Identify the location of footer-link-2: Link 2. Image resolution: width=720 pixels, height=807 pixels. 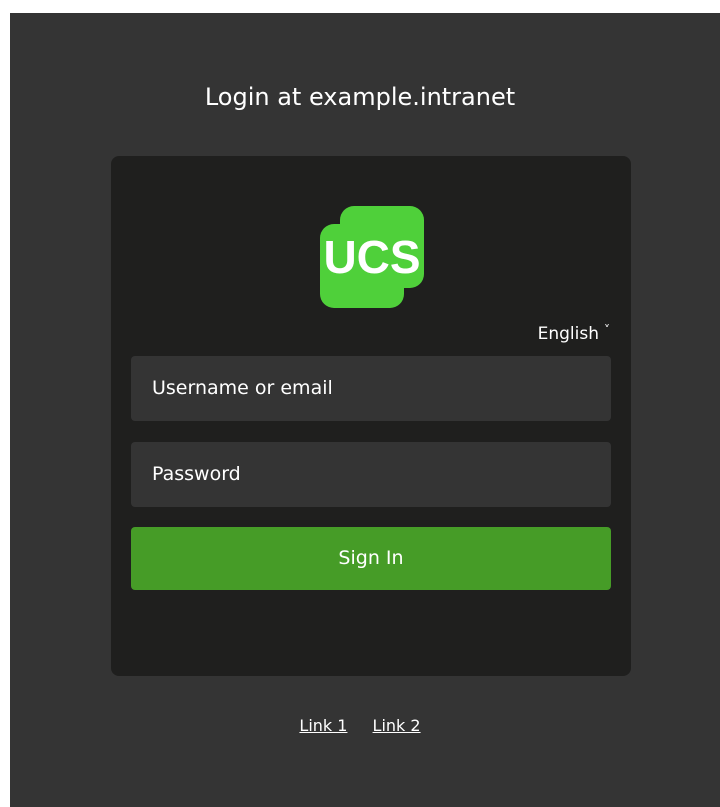
(397, 725).